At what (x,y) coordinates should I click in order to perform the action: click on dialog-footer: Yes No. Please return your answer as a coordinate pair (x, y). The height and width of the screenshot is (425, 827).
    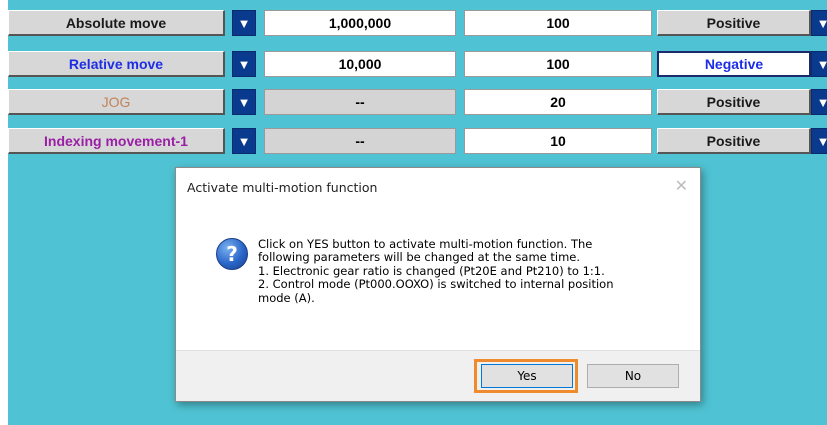
    Looking at the image, I should click on (438, 375).